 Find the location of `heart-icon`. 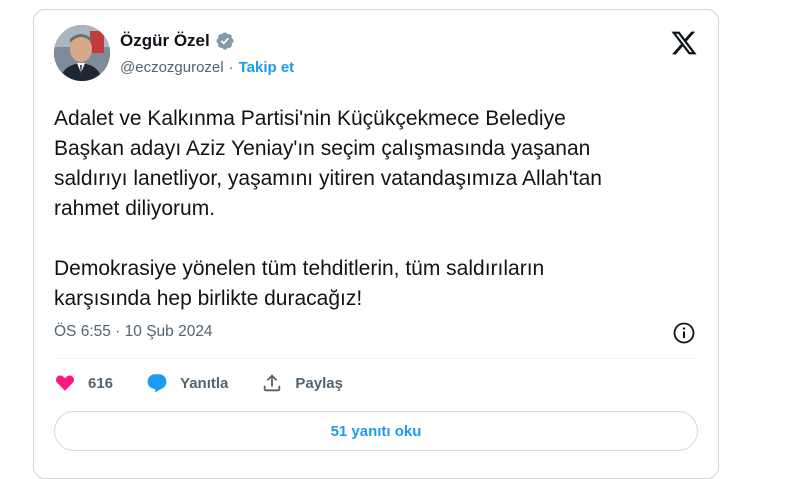

heart-icon is located at coordinates (65, 383).